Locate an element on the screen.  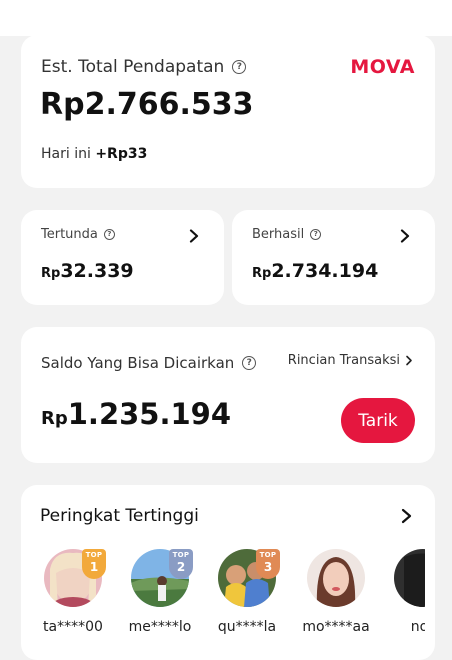
transaction-details-link: Rincian Transaksi is located at coordinates (350, 360).